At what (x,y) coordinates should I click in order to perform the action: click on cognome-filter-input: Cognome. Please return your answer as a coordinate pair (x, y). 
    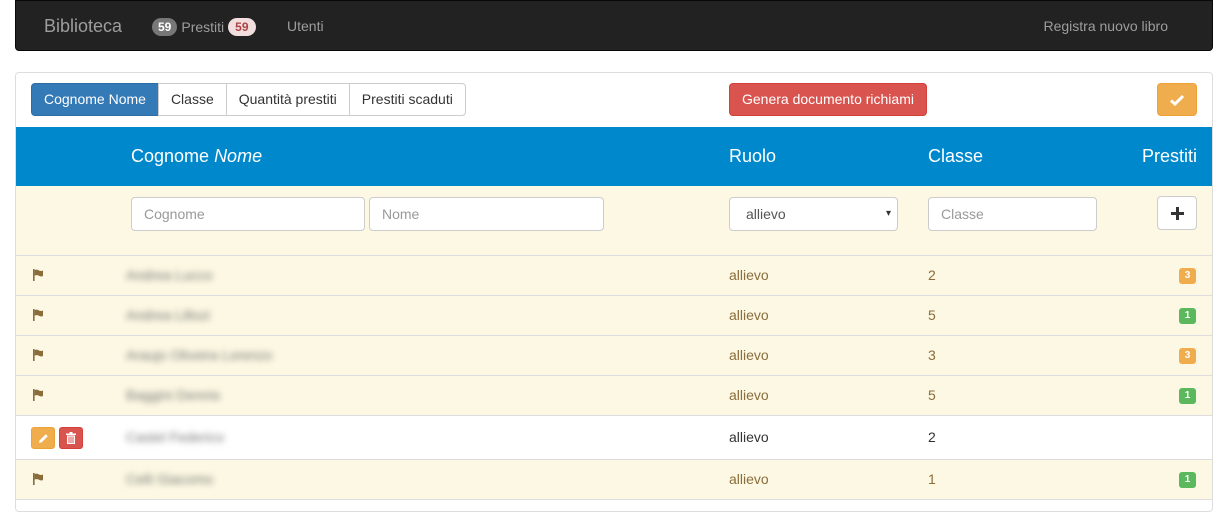
    Looking at the image, I should click on (248, 214).